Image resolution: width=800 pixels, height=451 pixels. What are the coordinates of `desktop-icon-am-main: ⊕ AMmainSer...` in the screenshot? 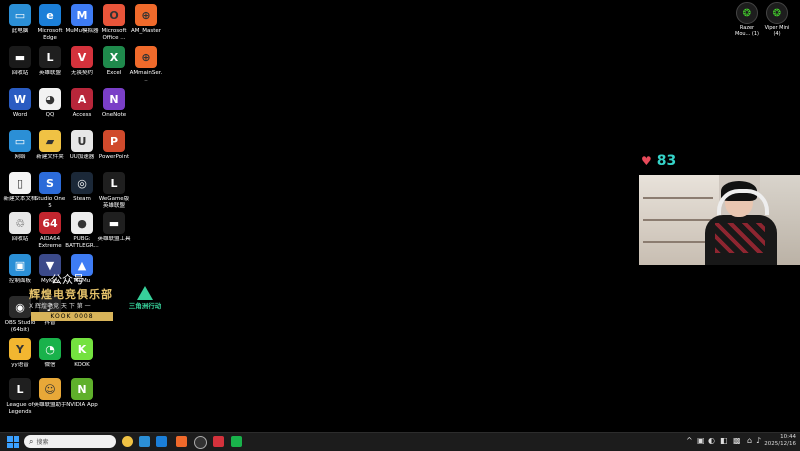 It's located at (146, 64).